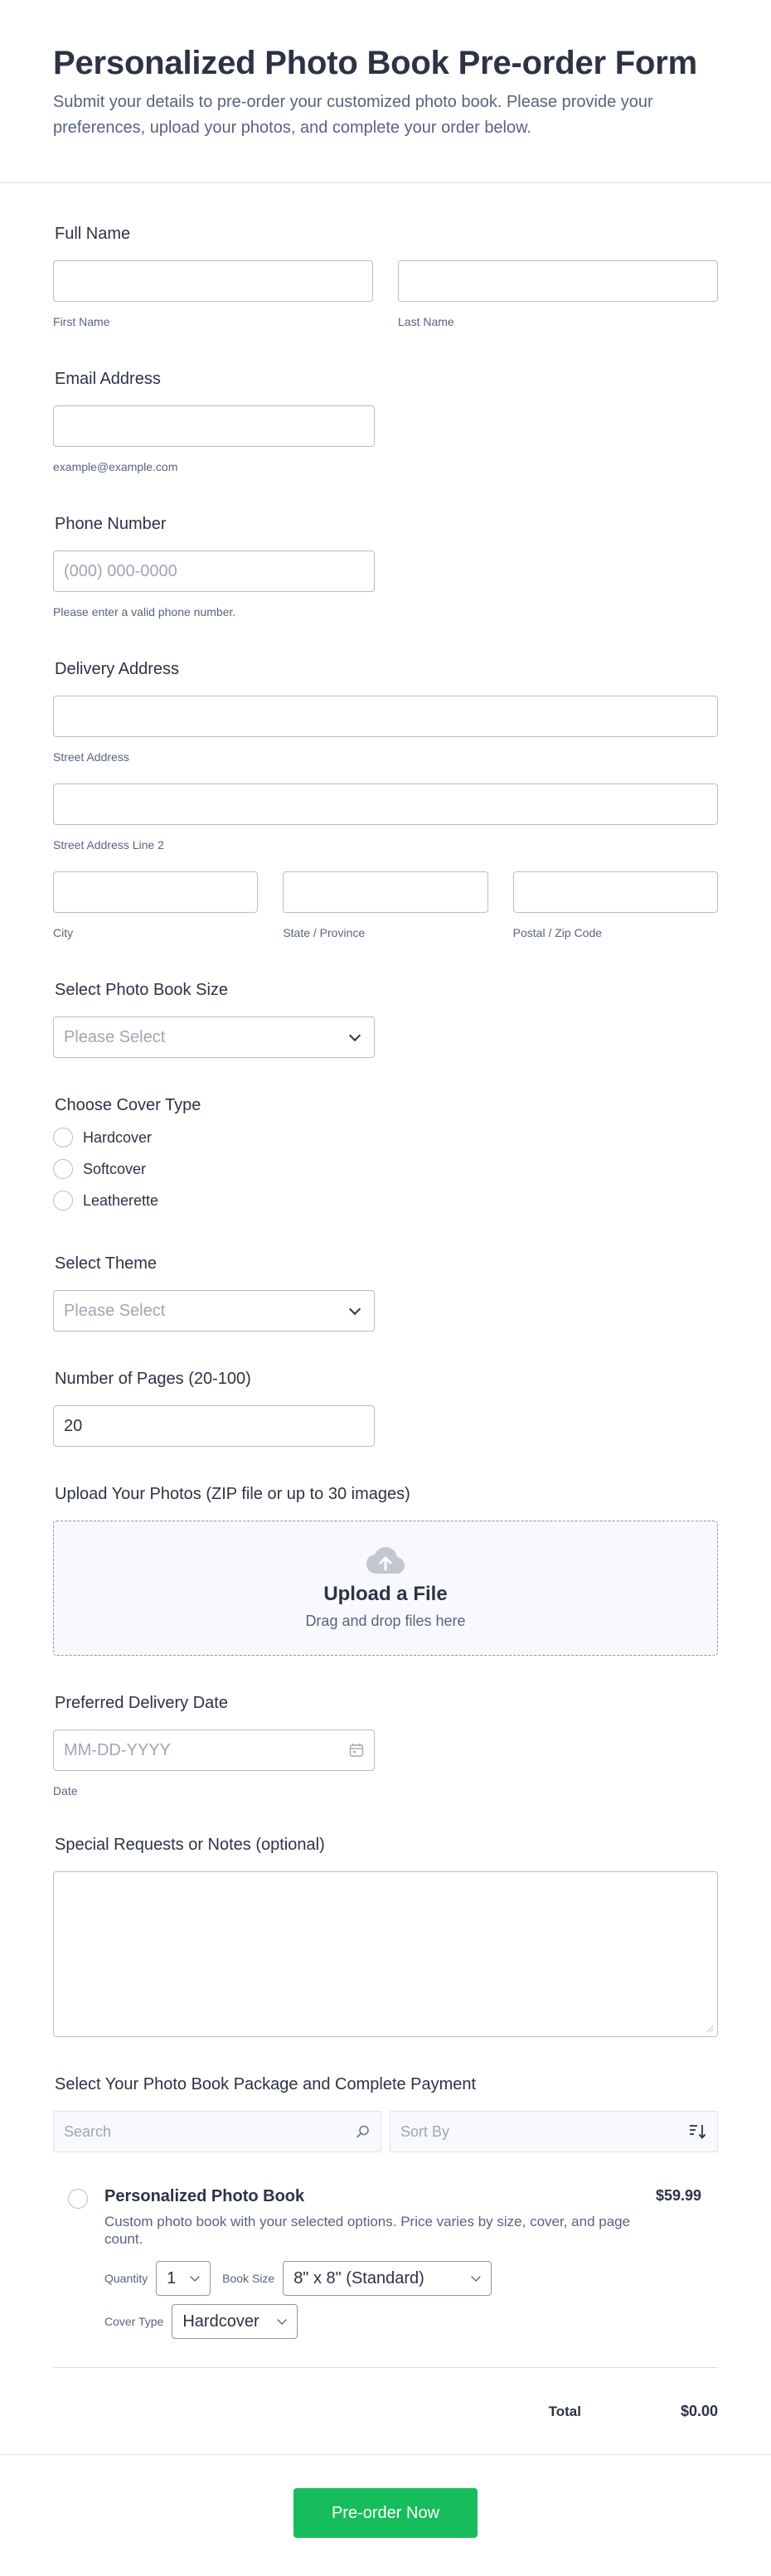  What do you see at coordinates (375, 63) in the screenshot?
I see `page-title: Personalized Photo Book Pre-order Form` at bounding box center [375, 63].